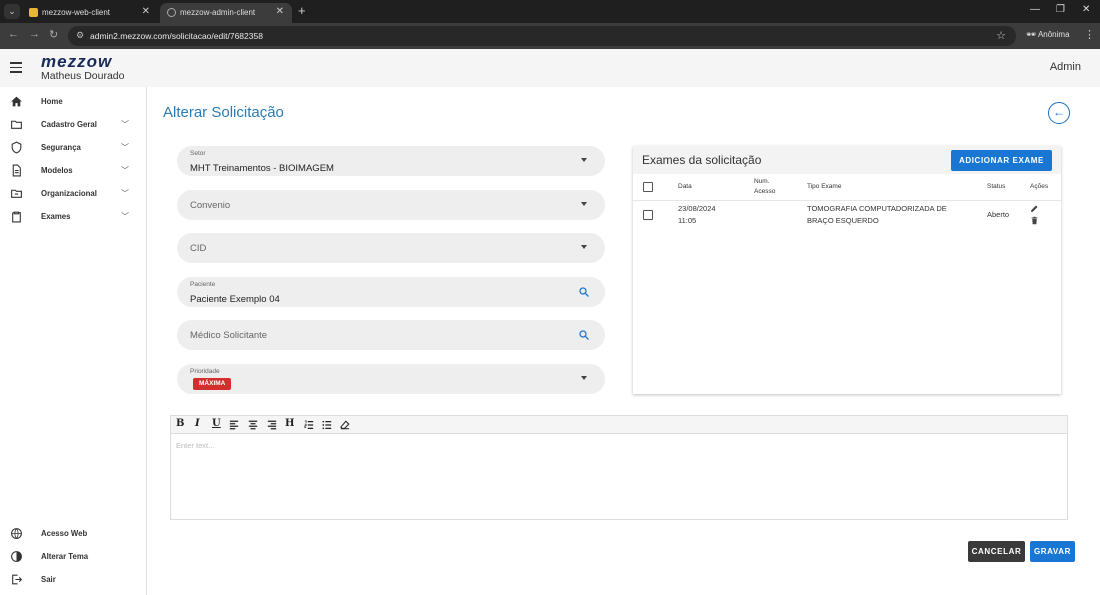 Image resolution: width=1100 pixels, height=595 pixels. I want to click on add-exam-button: ADICIONAR EXAME, so click(1001, 160).